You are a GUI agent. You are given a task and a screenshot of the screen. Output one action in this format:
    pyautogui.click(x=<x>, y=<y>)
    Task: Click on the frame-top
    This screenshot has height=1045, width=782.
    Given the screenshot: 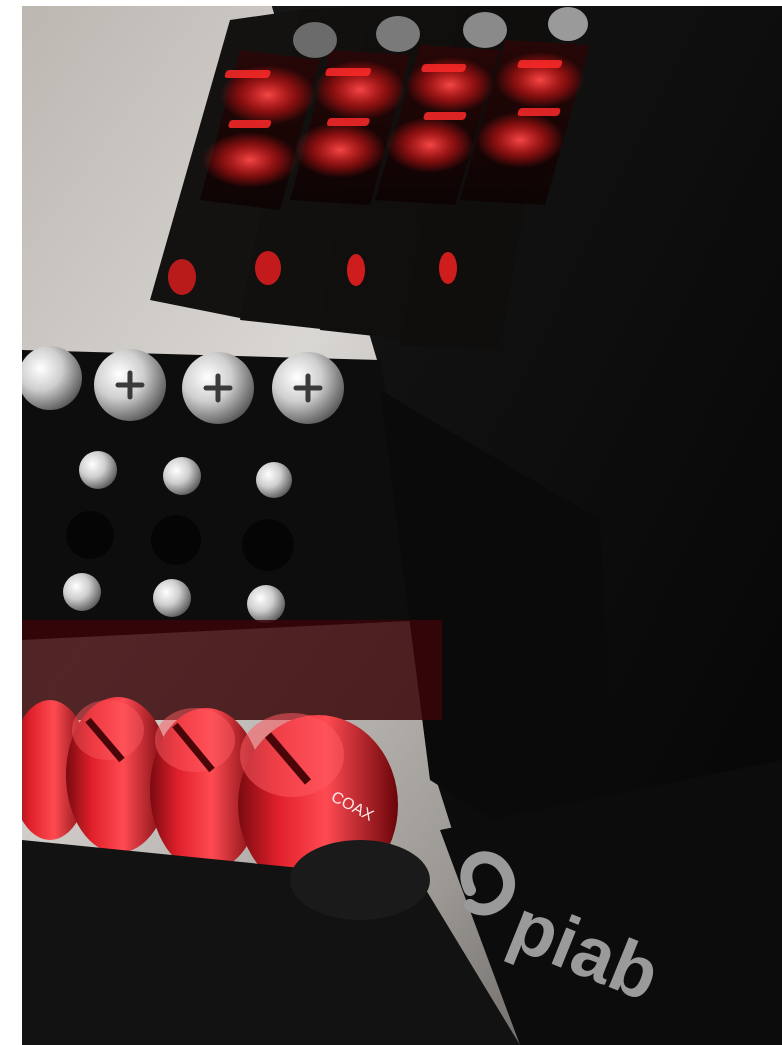 What is the action you would take?
    pyautogui.click(x=391, y=3)
    